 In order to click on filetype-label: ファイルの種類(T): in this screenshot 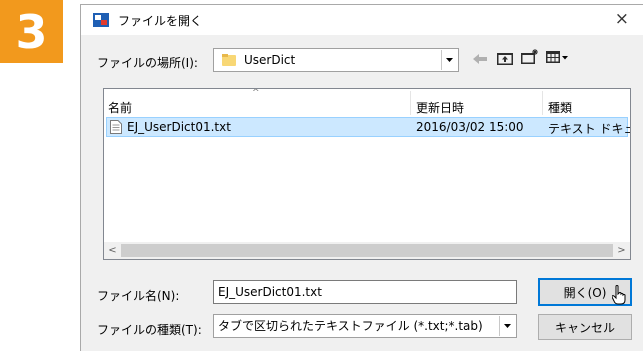, I will do `click(149, 330)`.